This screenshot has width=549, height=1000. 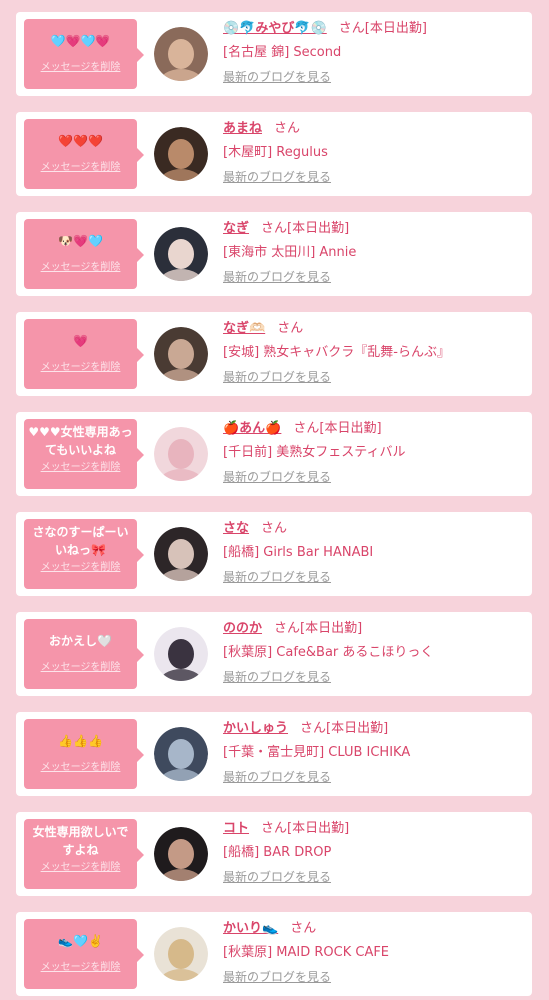 I want to click on shop-info: [安城] 熟女キャバクラ『乱舞-らんぶ』, so click(x=336, y=352).